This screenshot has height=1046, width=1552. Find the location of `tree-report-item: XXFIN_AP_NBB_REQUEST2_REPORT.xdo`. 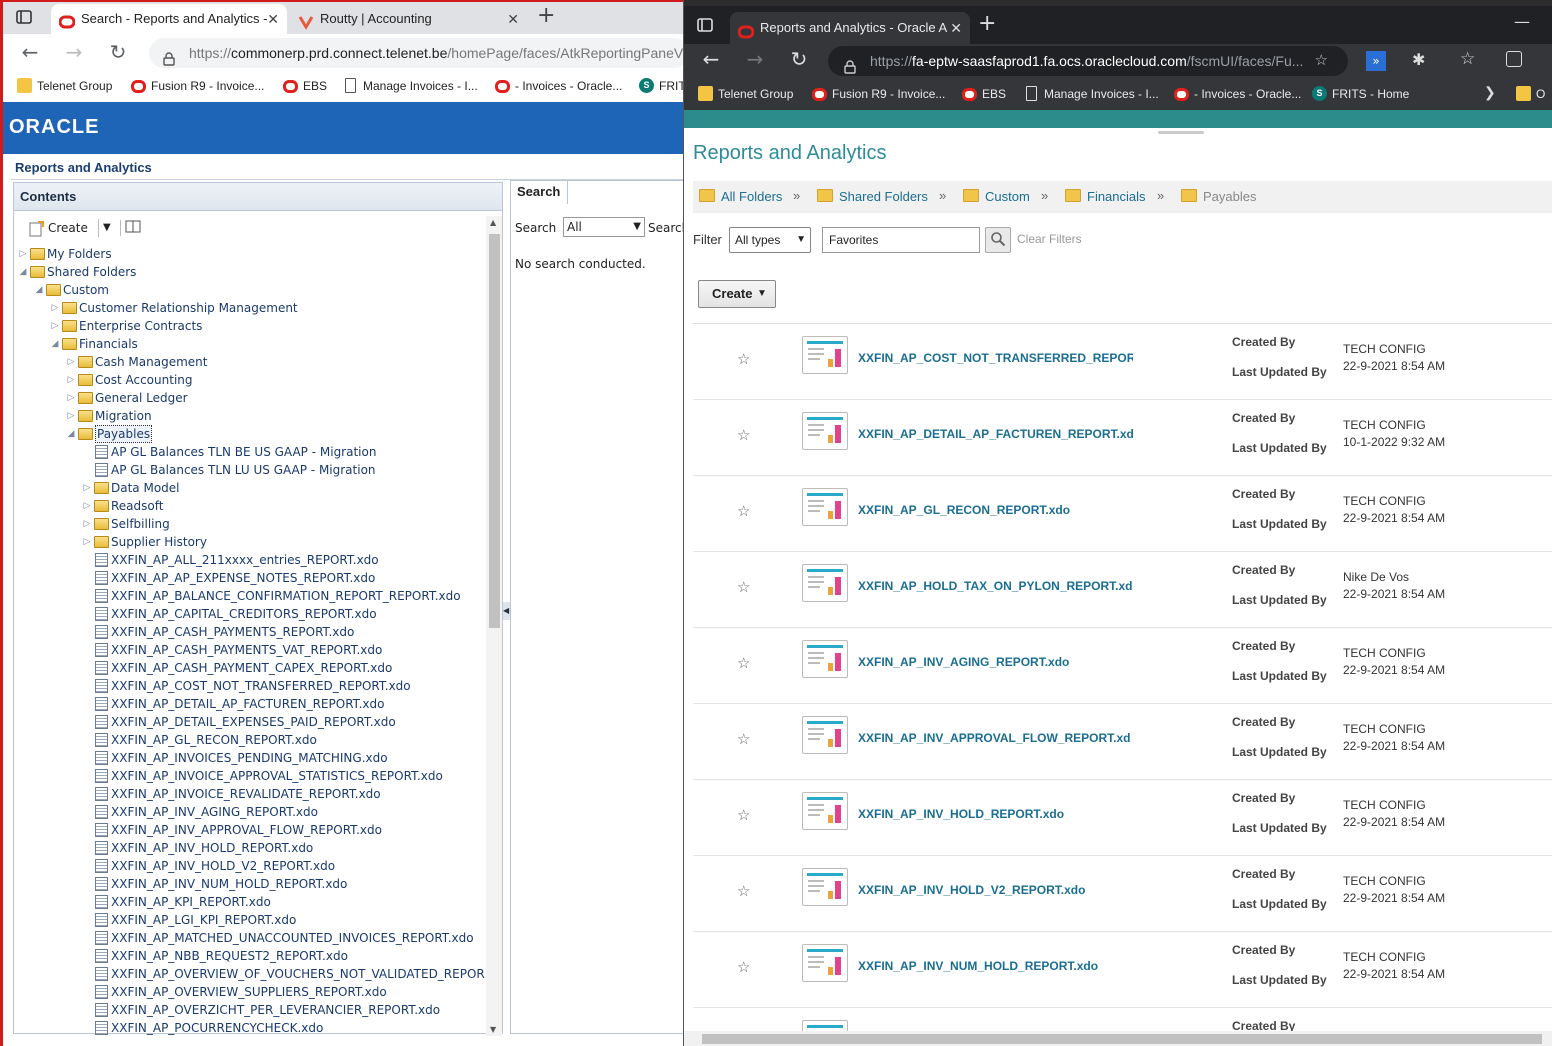

tree-report-item: XXFIN_AP_NBB_REQUEST2_REPORT.xdo is located at coordinates (284, 956).